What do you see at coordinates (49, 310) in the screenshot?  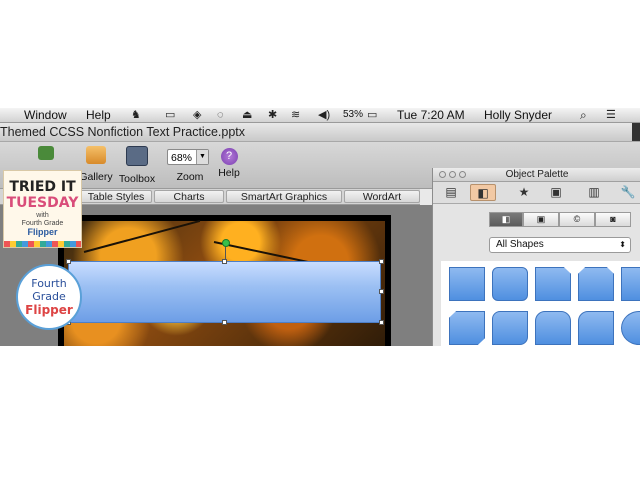 I see `logo-flipper: Flipper` at bounding box center [49, 310].